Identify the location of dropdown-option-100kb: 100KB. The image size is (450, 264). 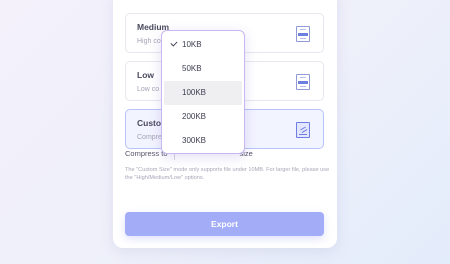
(203, 93).